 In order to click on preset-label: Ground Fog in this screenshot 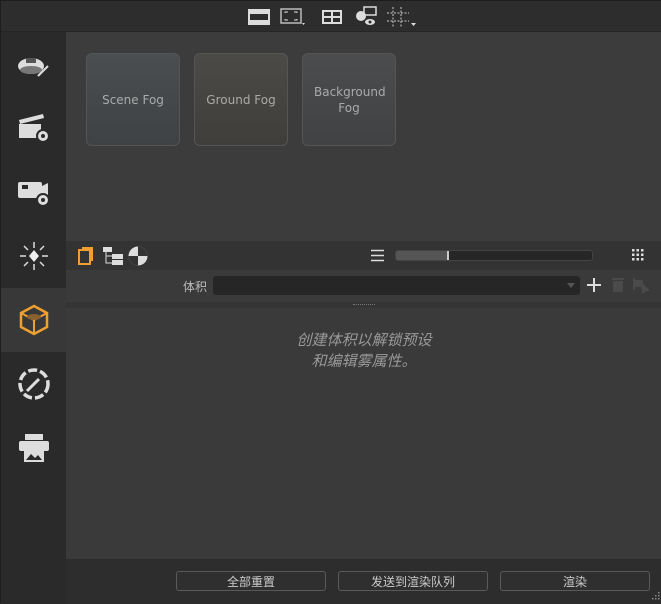, I will do `click(241, 99)`.